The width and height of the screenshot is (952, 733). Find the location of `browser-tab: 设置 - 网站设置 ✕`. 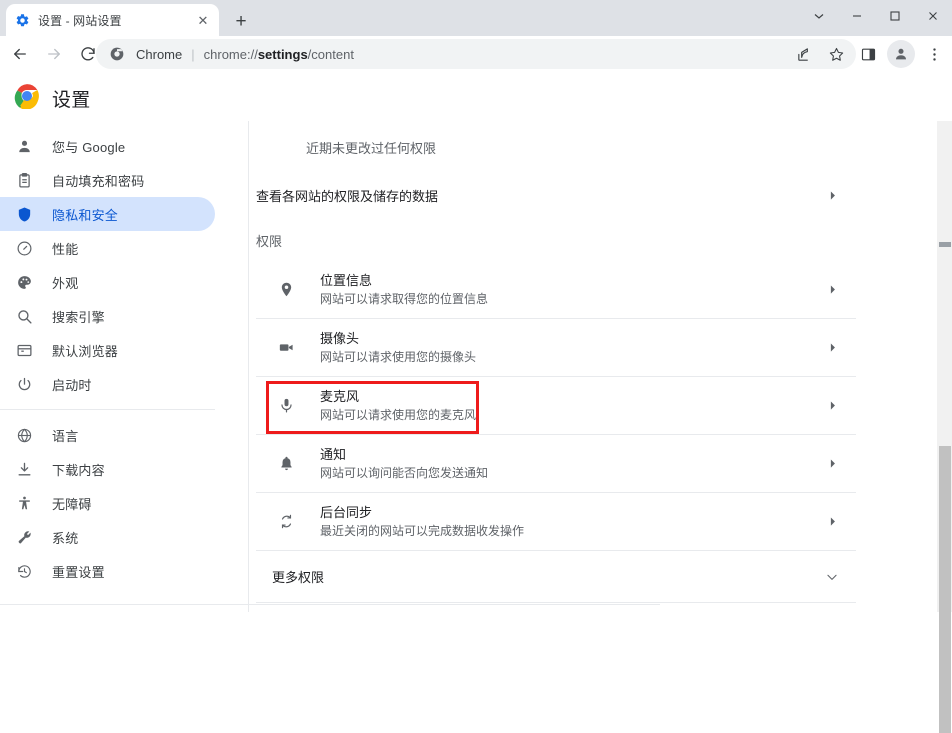

browser-tab: 设置 - 网站设置 ✕ is located at coordinates (112, 20).